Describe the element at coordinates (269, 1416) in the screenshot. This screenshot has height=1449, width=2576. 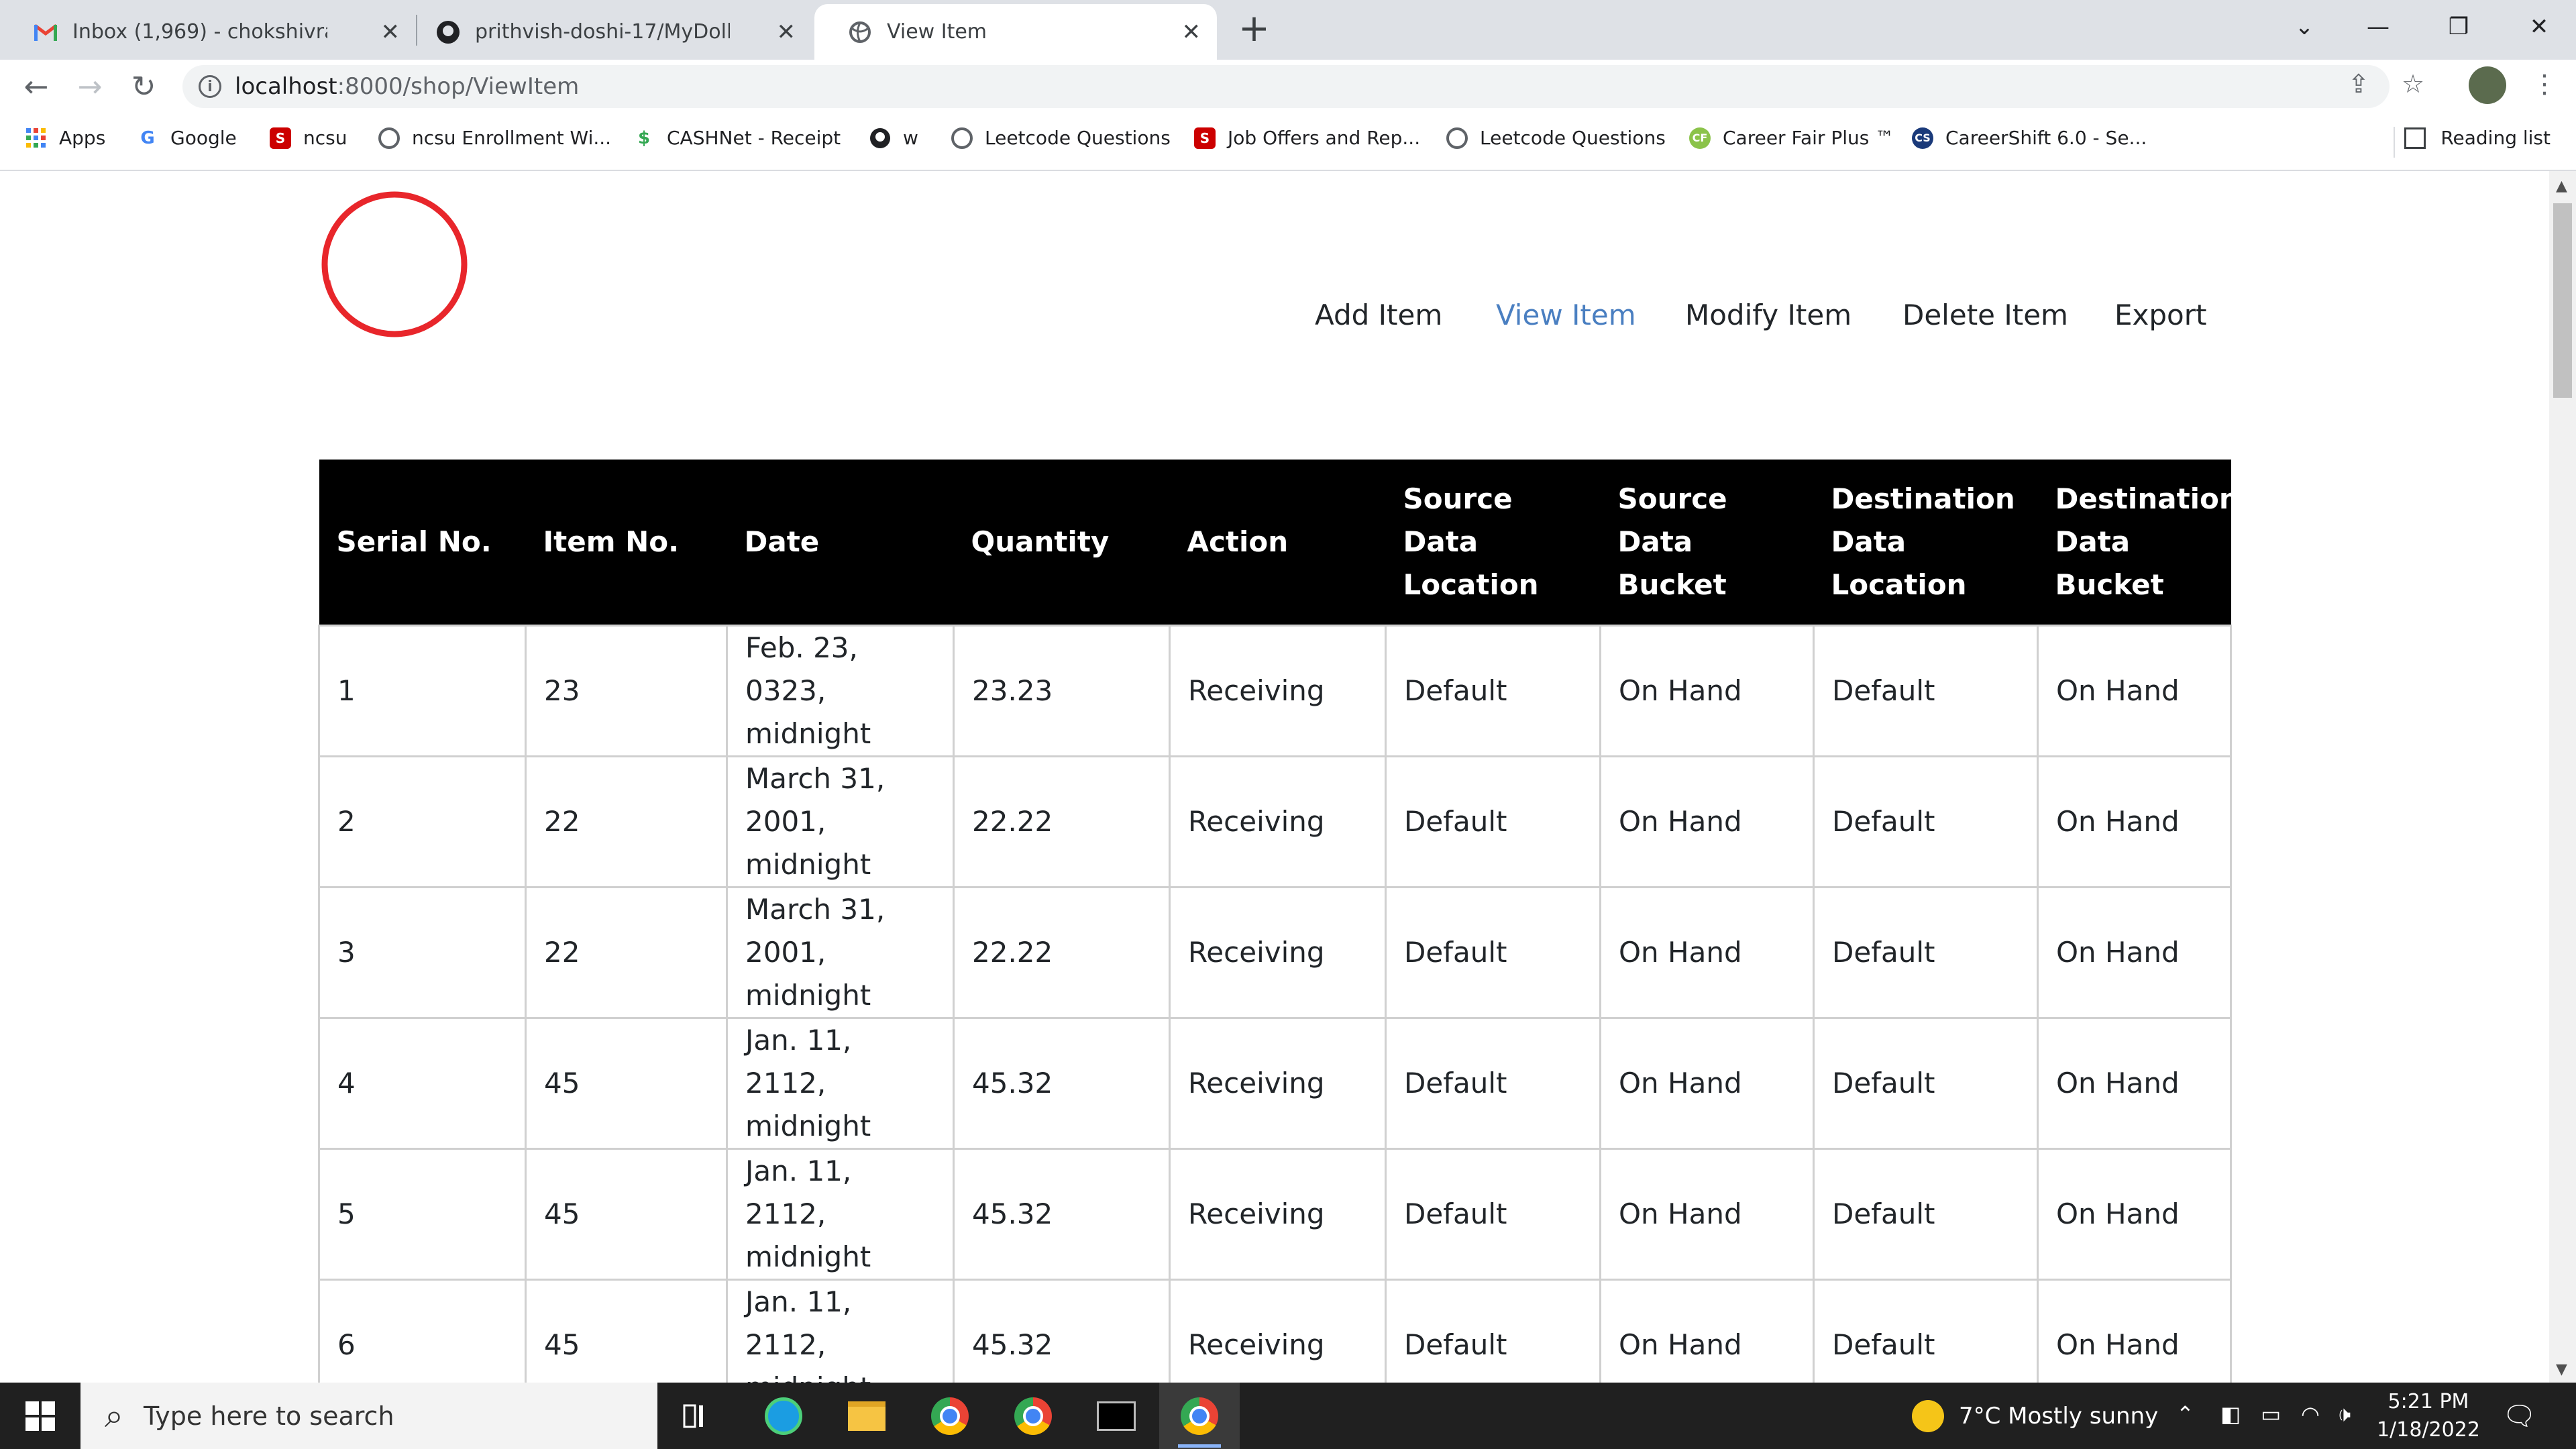
I see `search-placeholder: Type here to search` at that location.